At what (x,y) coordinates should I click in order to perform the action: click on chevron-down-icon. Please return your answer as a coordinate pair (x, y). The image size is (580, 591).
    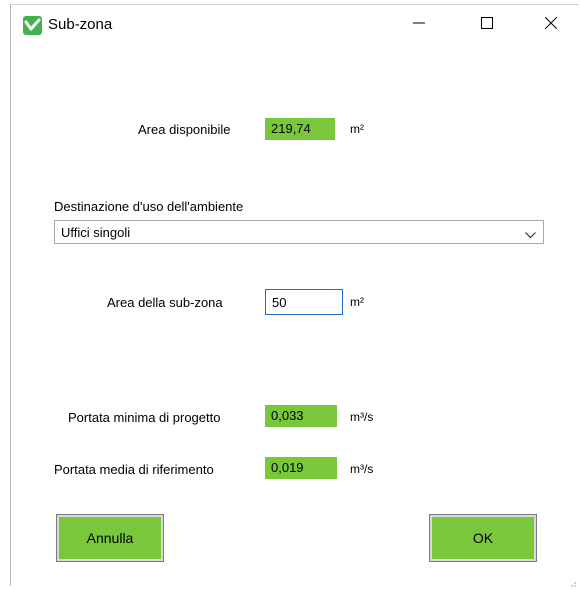
    Looking at the image, I should click on (530, 234).